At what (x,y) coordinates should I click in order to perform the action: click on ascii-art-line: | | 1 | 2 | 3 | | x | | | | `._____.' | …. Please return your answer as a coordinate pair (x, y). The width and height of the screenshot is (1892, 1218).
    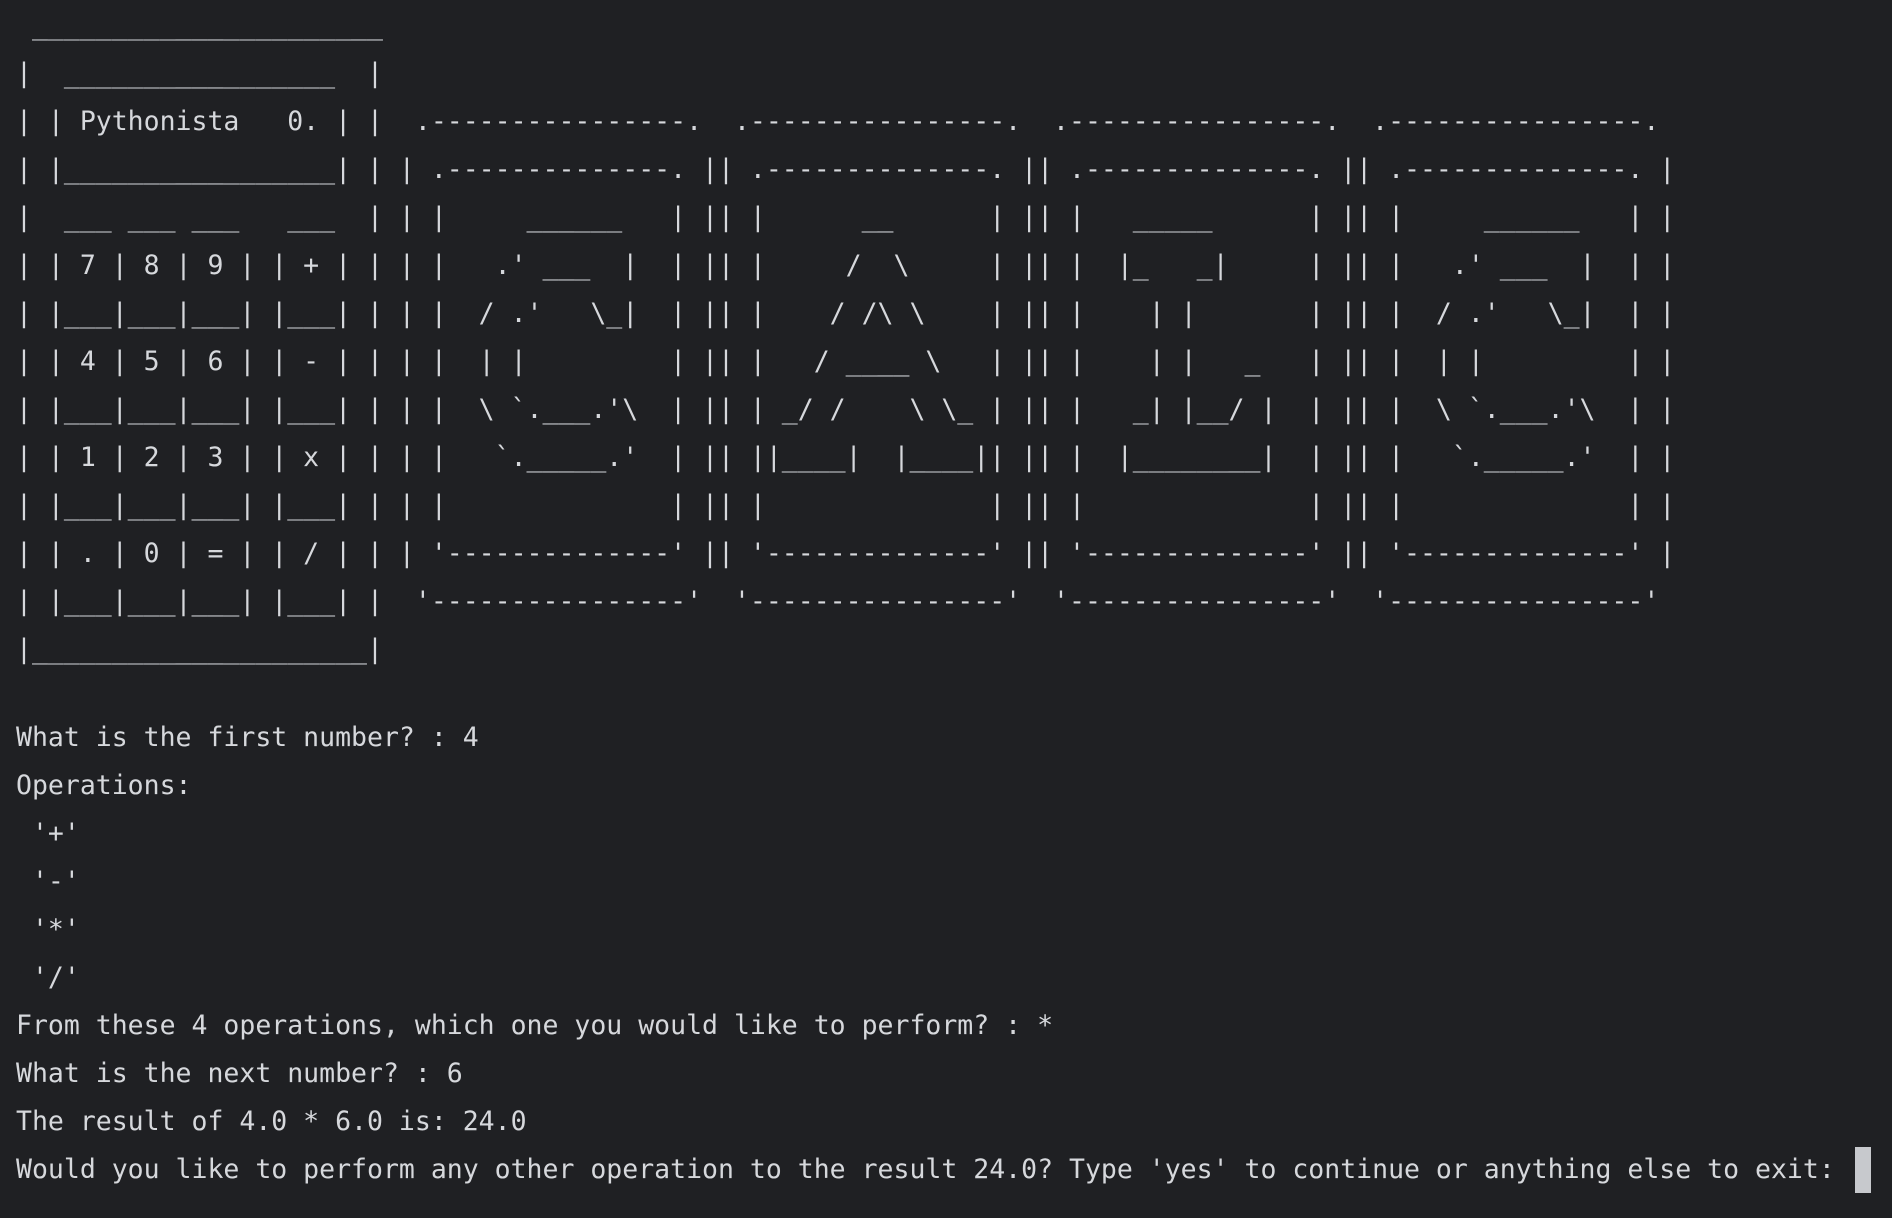
    Looking at the image, I should click on (846, 457).